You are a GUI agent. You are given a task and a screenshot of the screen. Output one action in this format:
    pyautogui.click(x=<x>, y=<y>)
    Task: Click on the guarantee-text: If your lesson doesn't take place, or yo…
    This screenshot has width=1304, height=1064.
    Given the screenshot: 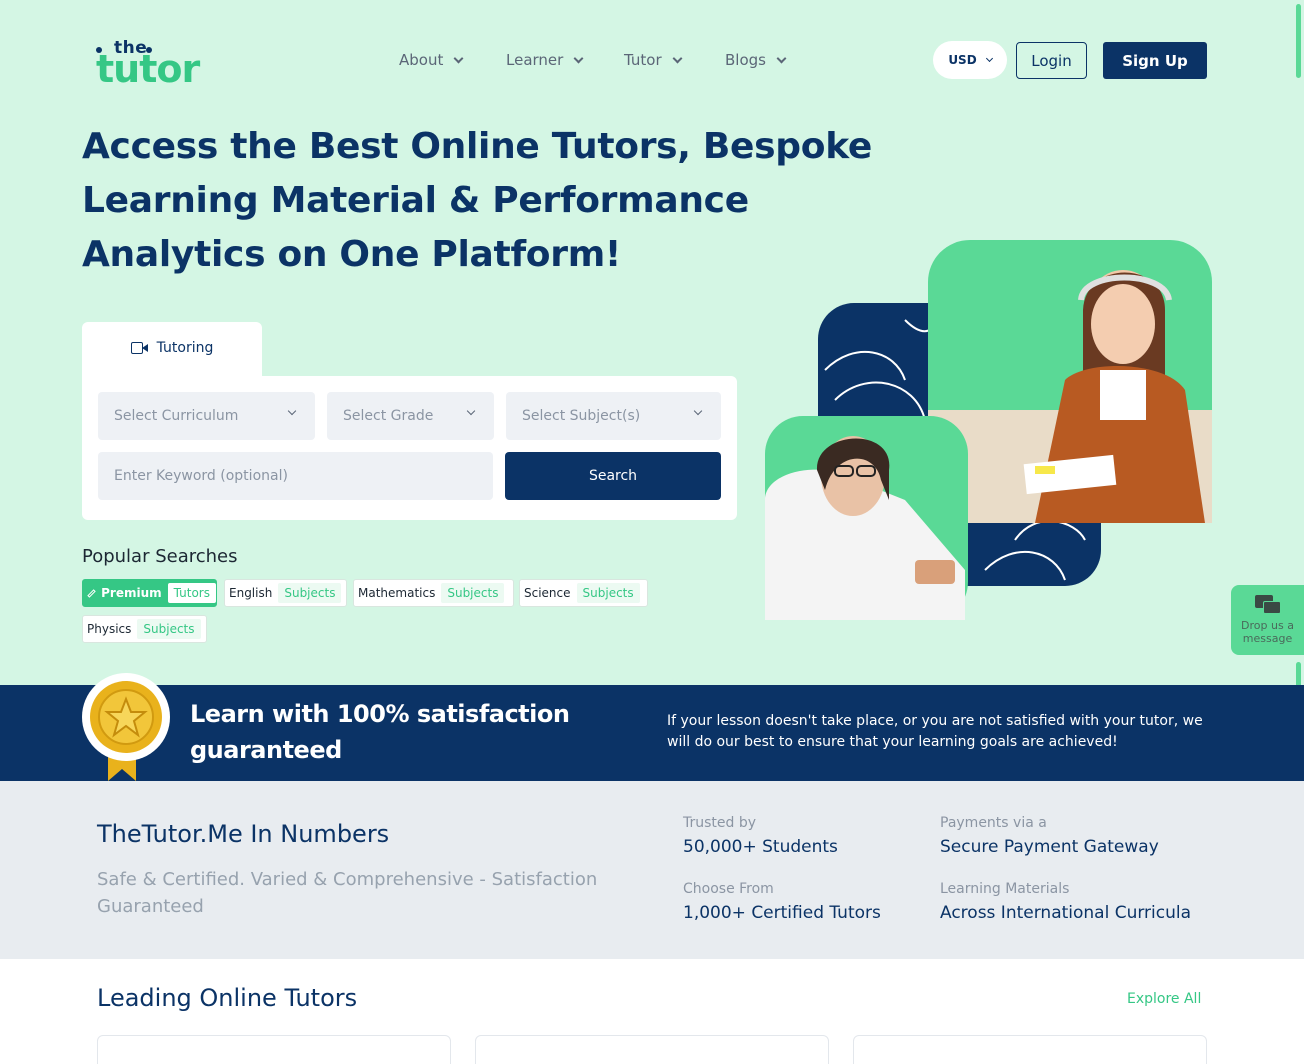 What is the action you would take?
    pyautogui.click(x=935, y=731)
    